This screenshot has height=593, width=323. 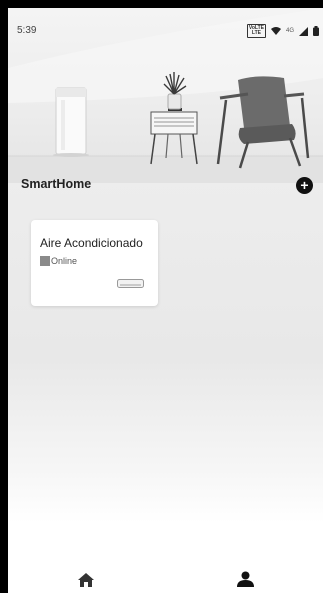 What do you see at coordinates (304, 185) in the screenshot?
I see `add-device-button: +` at bounding box center [304, 185].